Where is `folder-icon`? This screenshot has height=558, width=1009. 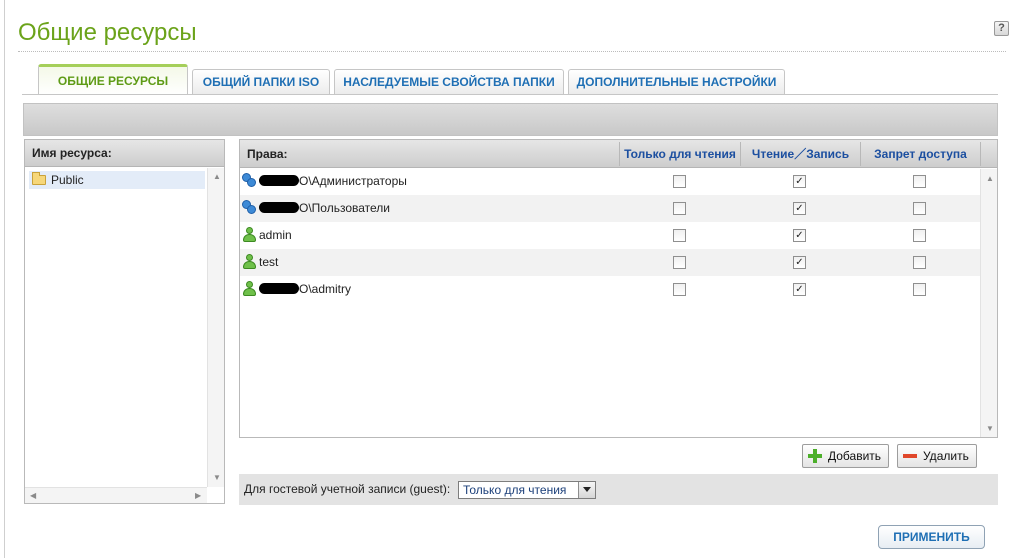 folder-icon is located at coordinates (39, 178).